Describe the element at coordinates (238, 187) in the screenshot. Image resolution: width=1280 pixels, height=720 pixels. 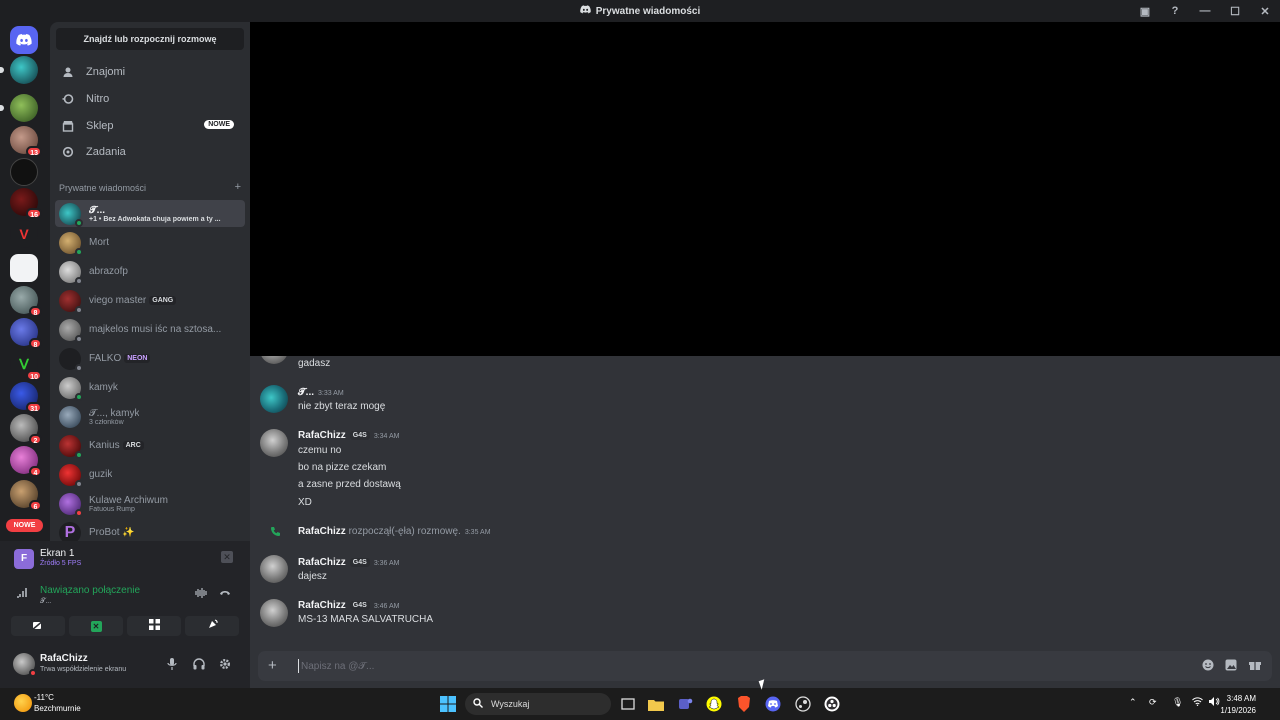
I see `create-dm-plus-icon: +` at that location.